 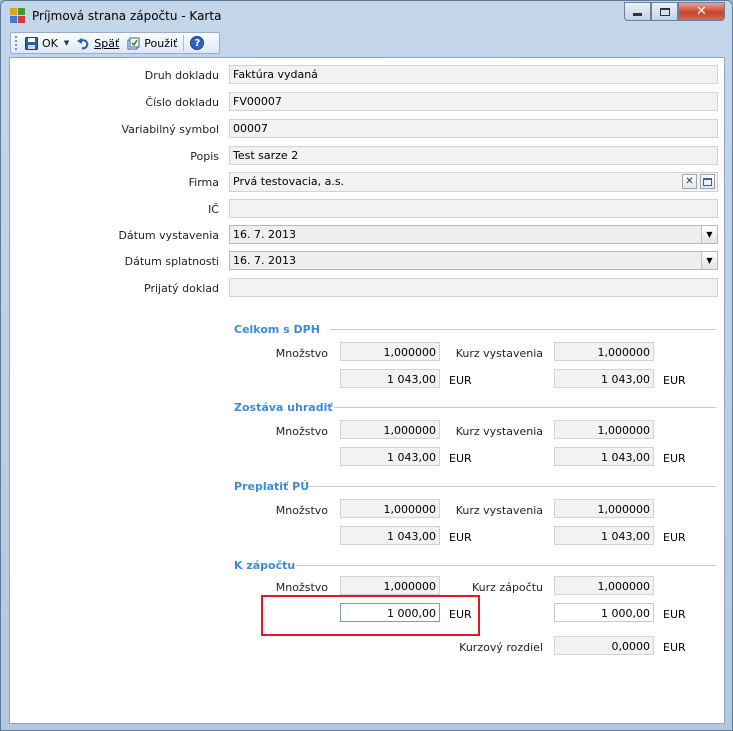 What do you see at coordinates (301, 431) in the screenshot?
I see `zostava-mnozstvo-label: Množstvo` at bounding box center [301, 431].